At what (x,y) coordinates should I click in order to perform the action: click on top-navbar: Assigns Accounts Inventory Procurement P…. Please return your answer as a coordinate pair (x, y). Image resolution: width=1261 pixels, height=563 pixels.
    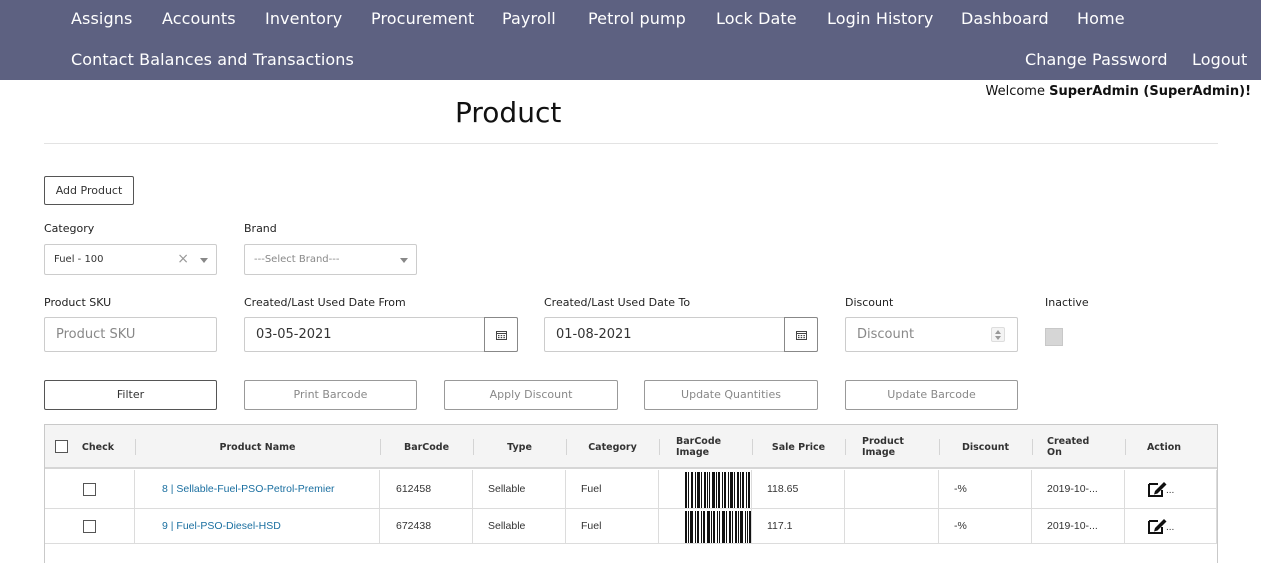
    Looking at the image, I should click on (630, 40).